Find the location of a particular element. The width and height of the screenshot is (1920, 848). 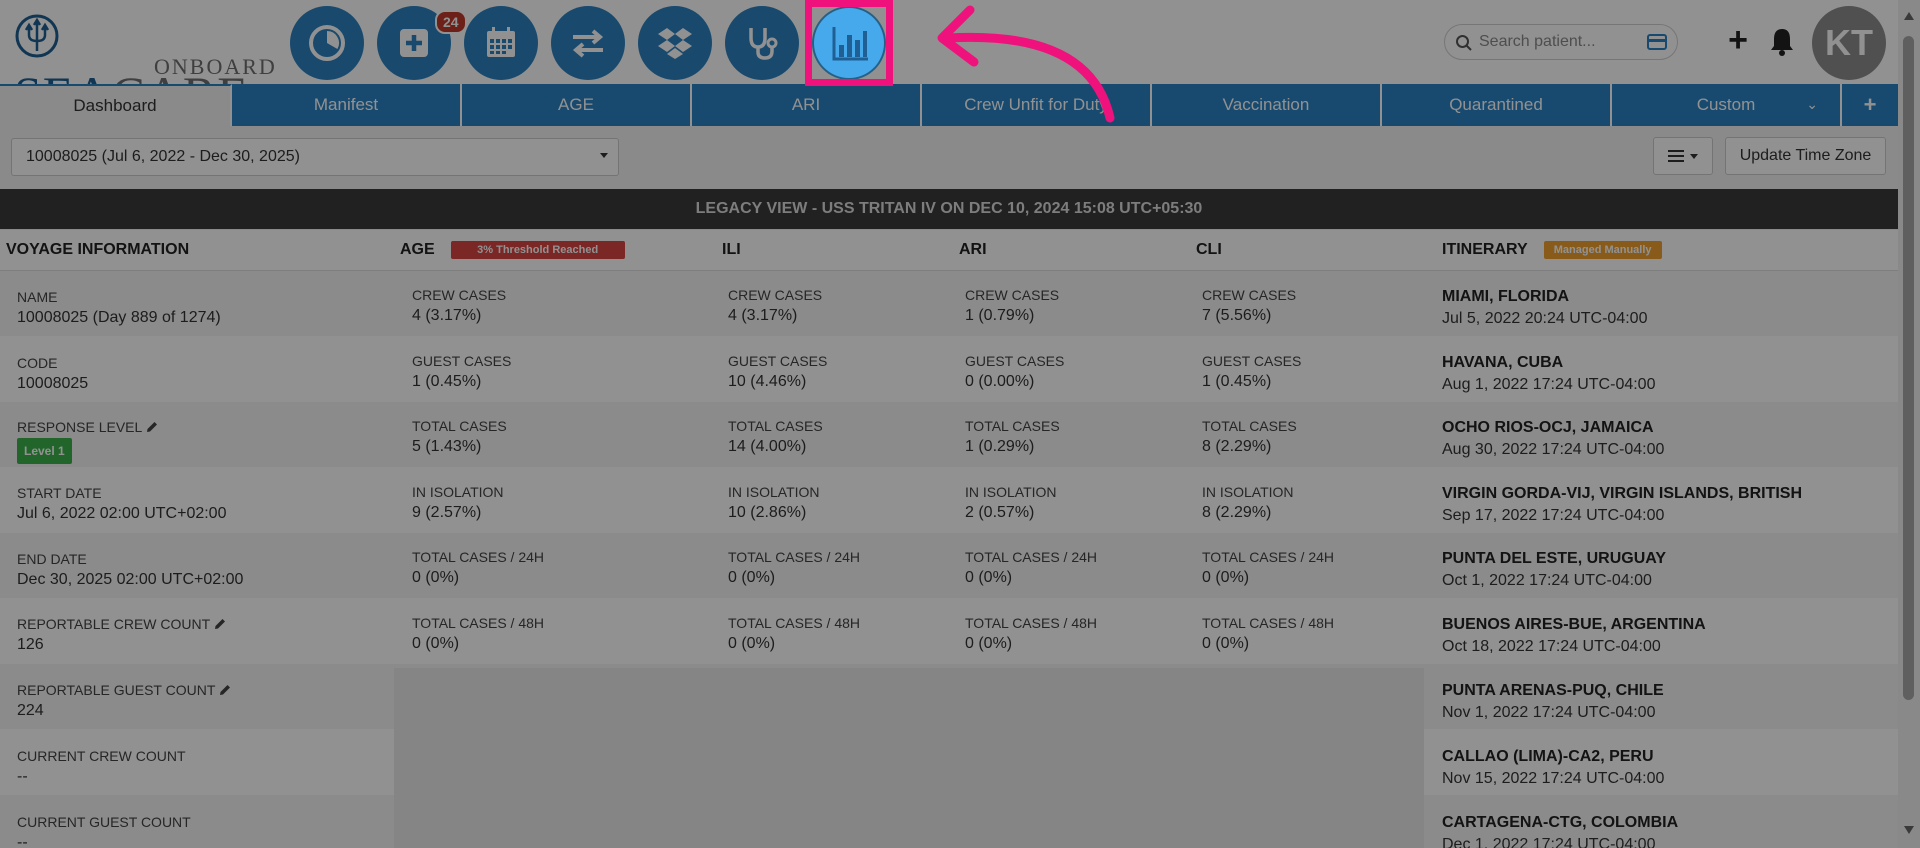

end-date: END DATE Dec 30, 2025 02:00 UTC+02:00 is located at coordinates (130, 569).